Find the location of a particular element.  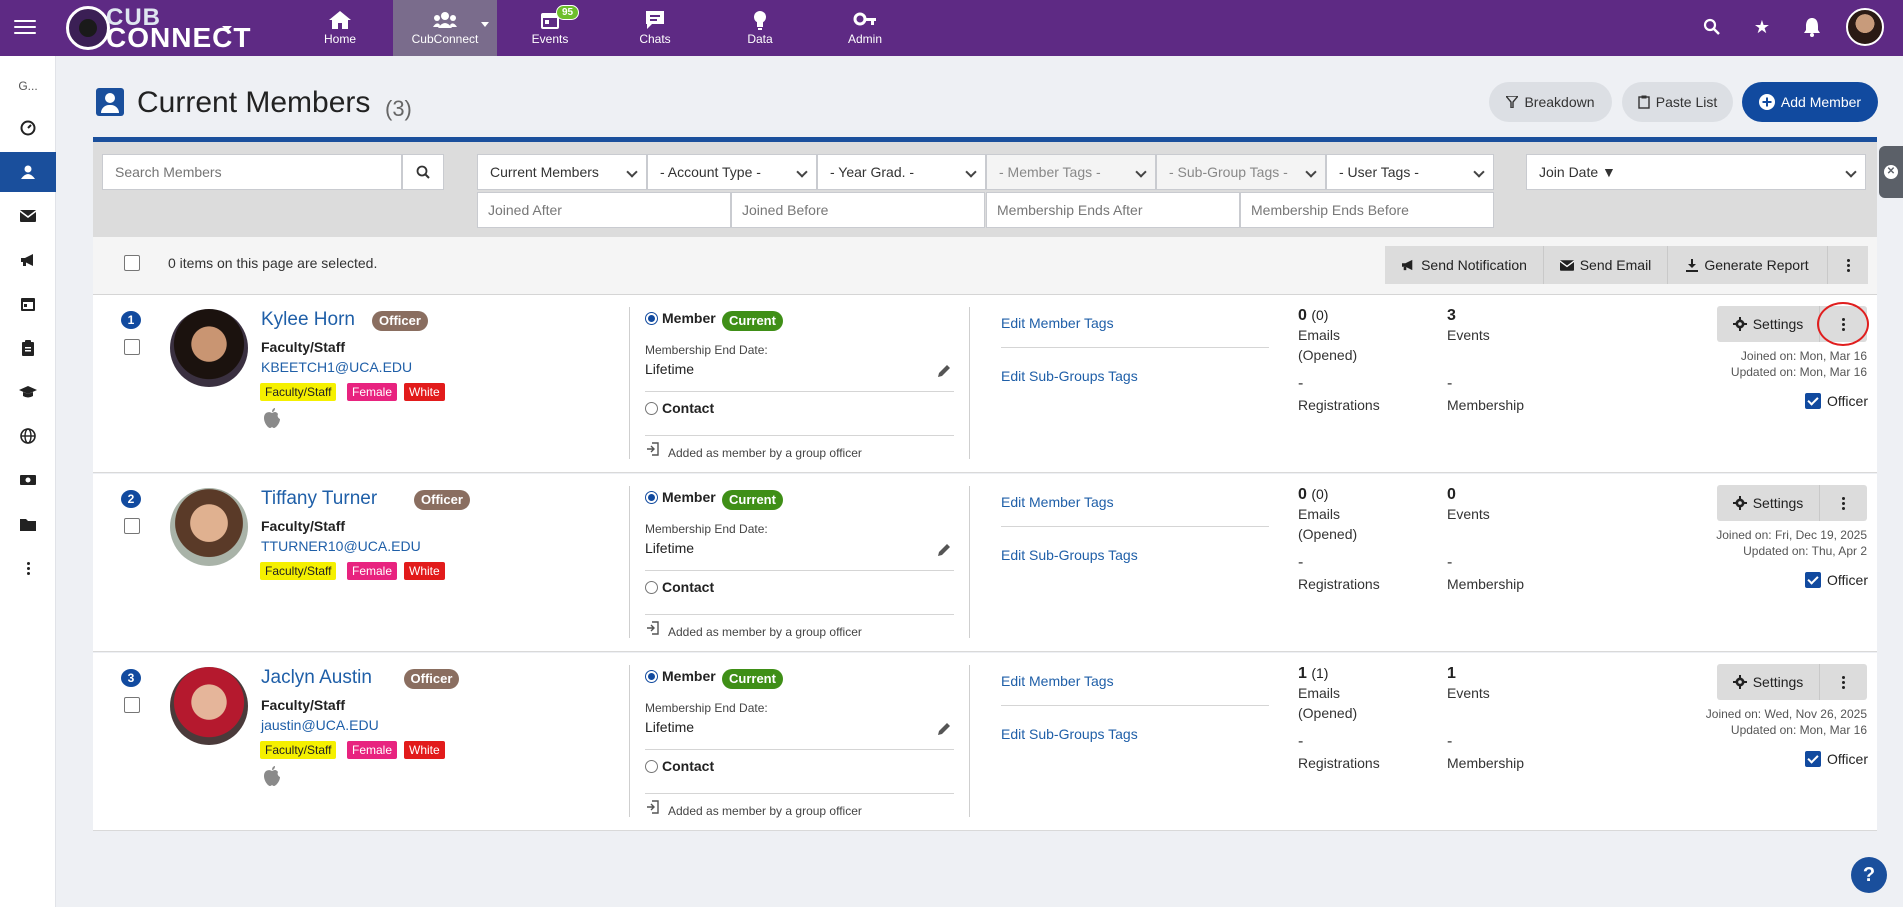

hamburger-menu-icon is located at coordinates (25, 27).